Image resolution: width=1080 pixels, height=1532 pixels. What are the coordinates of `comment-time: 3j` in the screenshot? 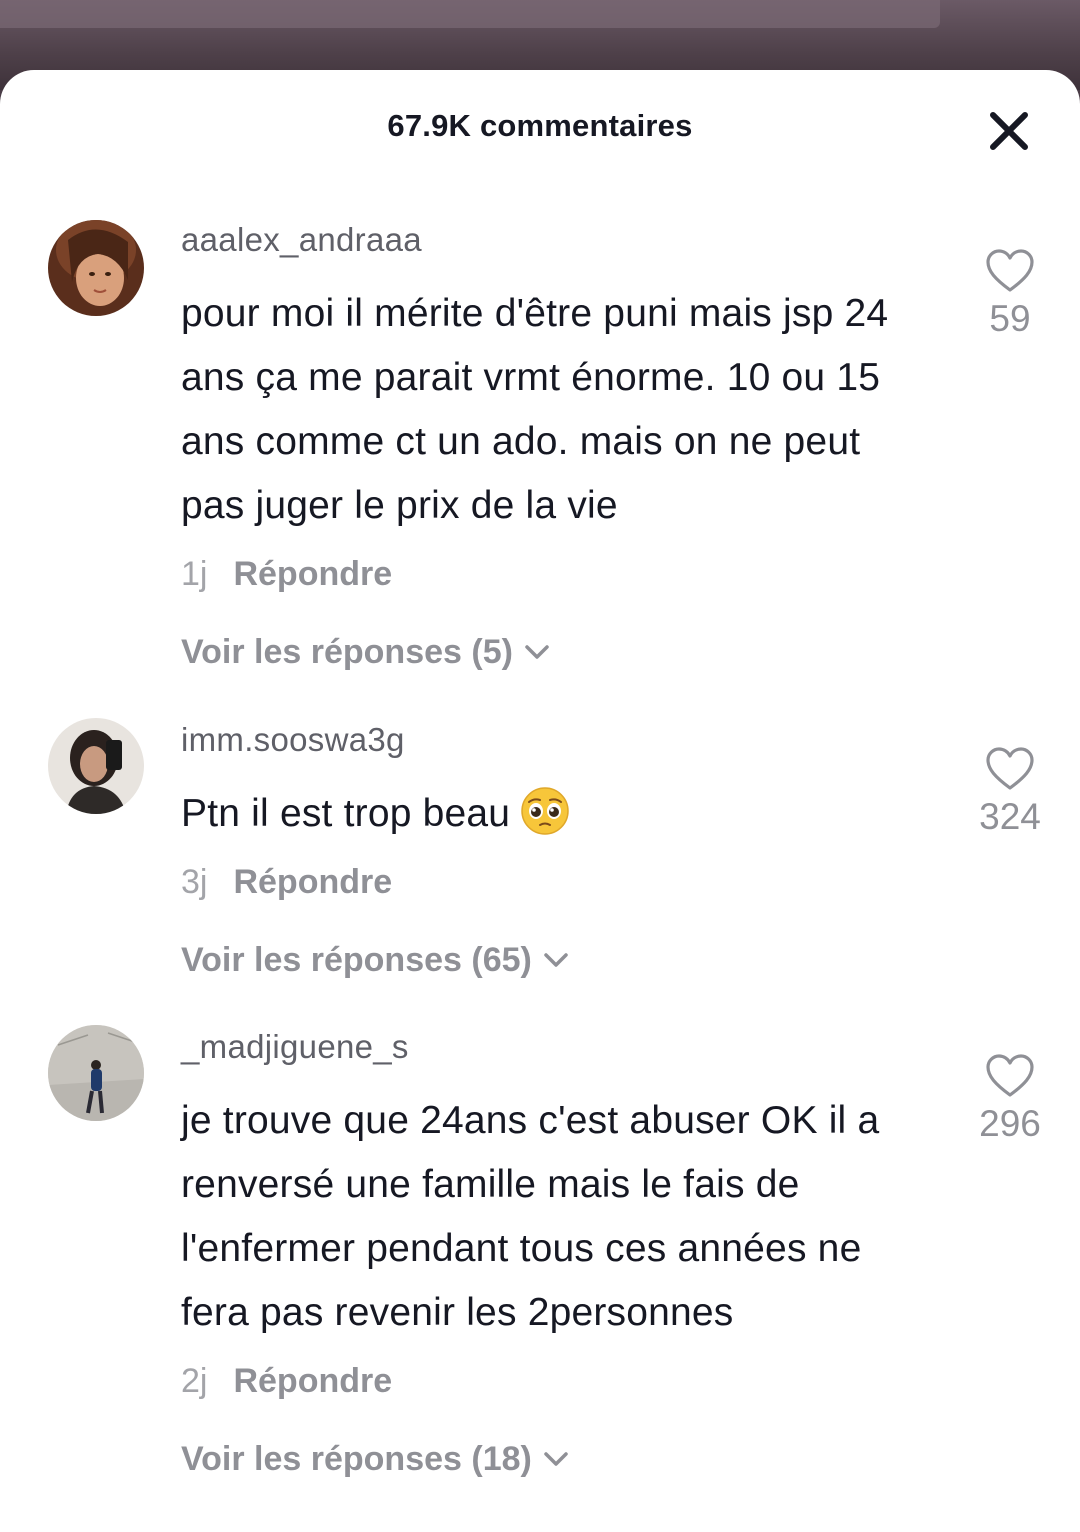 It's located at (194, 882).